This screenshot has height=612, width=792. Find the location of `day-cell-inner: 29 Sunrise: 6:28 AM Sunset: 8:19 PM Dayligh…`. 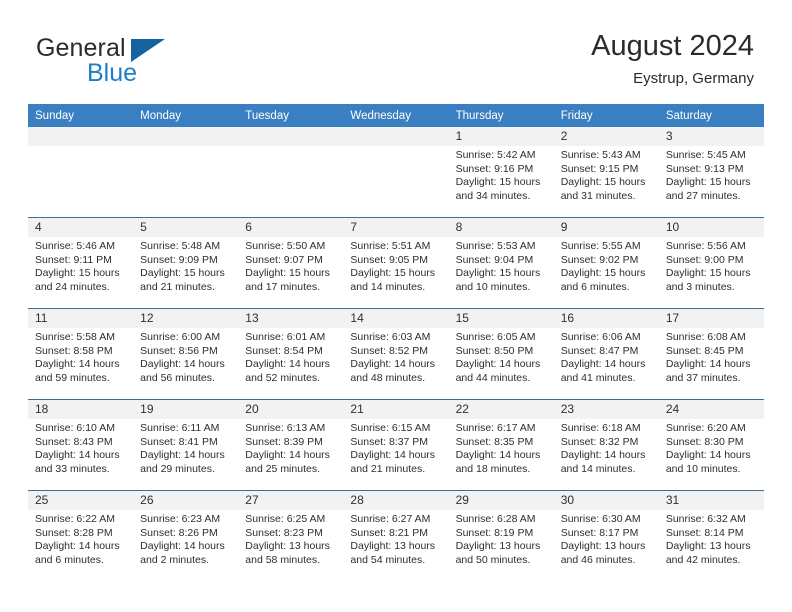

day-cell-inner: 29 Sunrise: 6:28 AM Sunset: 8:19 PM Dayligh… is located at coordinates (501, 536).